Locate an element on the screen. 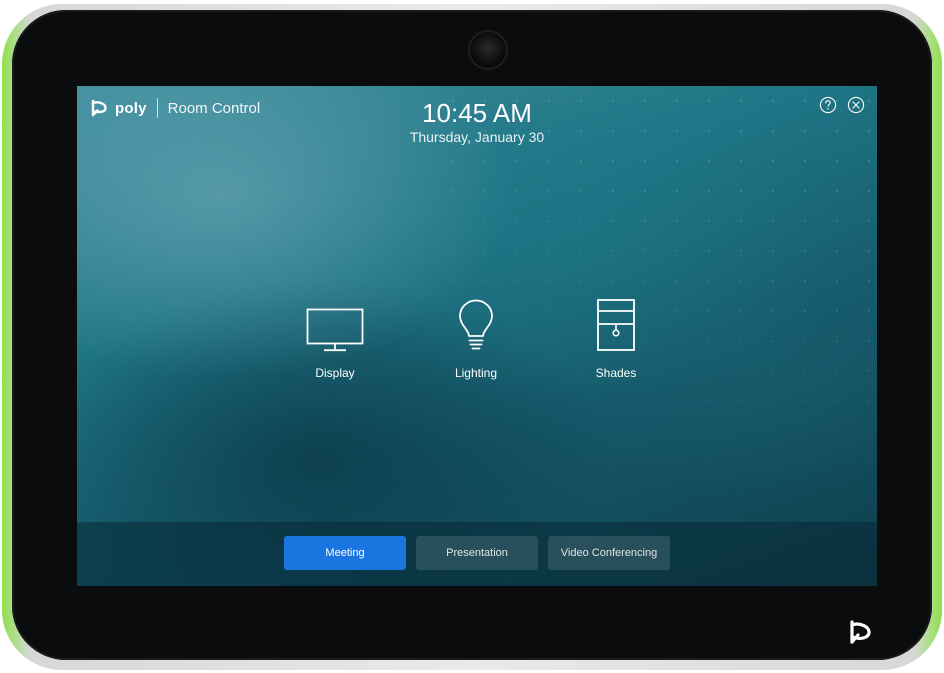  header-actions is located at coordinates (842, 105).